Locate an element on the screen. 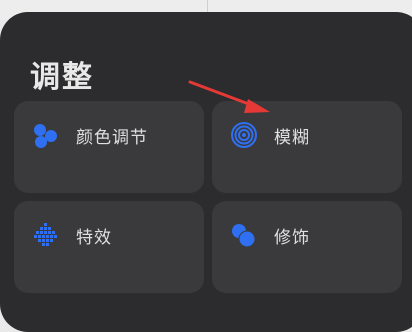 The height and width of the screenshot is (332, 412). tile-color-adjust: 颜色调节 is located at coordinates (109, 147).